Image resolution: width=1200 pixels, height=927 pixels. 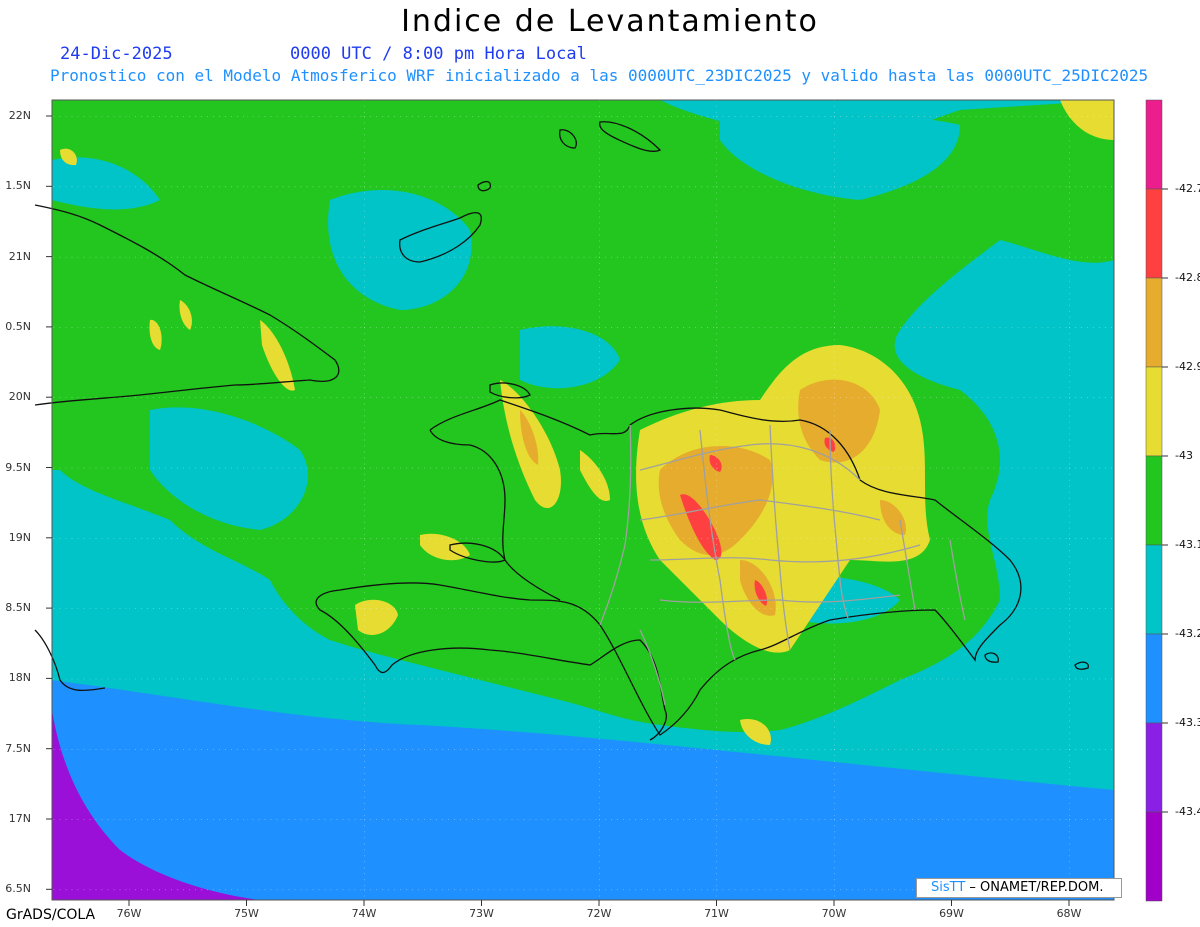 What do you see at coordinates (1187, 544) in the screenshot?
I see `colorbar-label: -43.1` at bounding box center [1187, 544].